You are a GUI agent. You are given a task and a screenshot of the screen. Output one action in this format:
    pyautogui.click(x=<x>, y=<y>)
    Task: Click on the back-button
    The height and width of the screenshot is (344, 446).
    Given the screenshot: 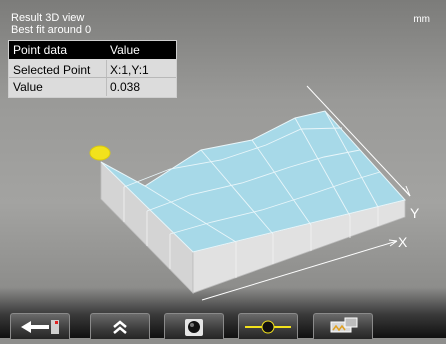 What is the action you would take?
    pyautogui.click(x=40, y=326)
    